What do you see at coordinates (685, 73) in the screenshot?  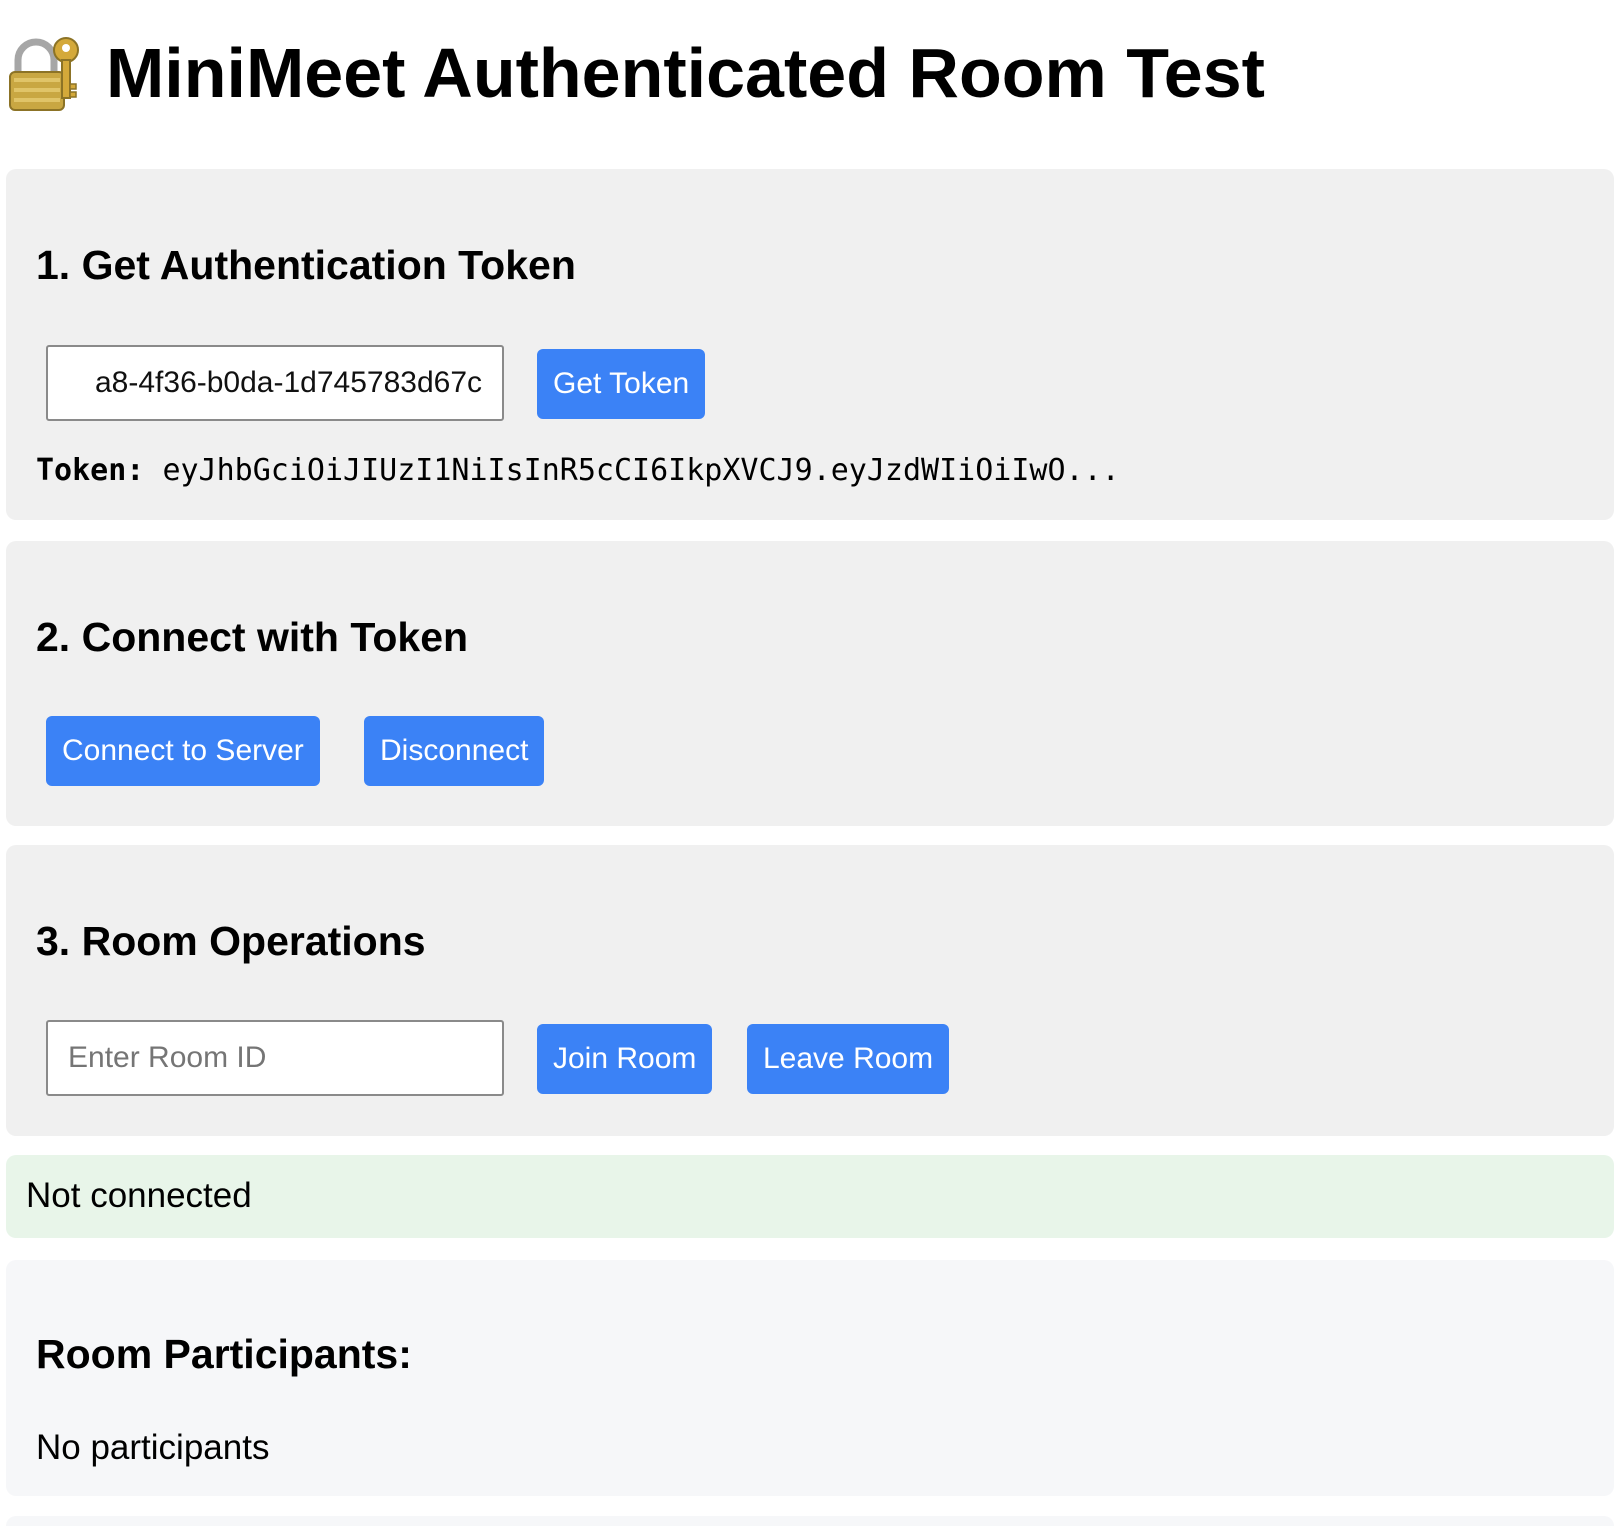 I see `page-title-text: MiniMeet Authenticated Room Test` at bounding box center [685, 73].